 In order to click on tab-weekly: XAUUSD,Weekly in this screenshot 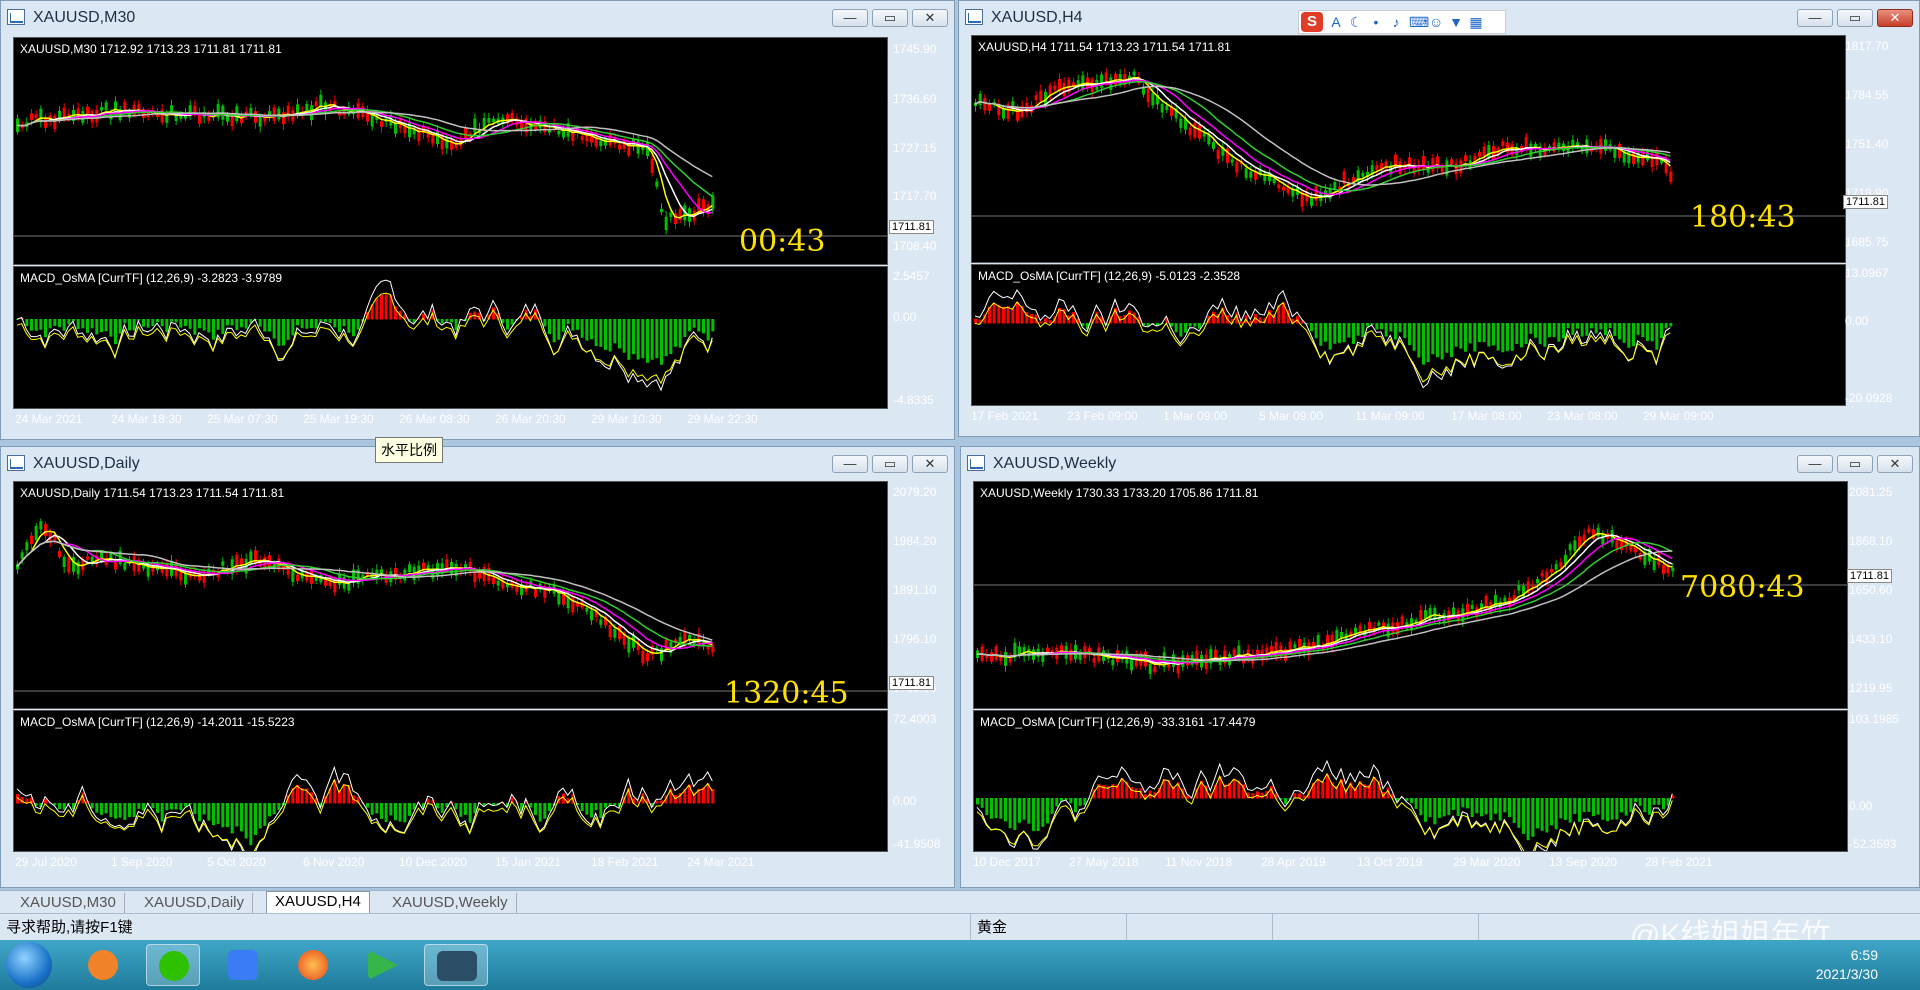, I will do `click(450, 903)`.